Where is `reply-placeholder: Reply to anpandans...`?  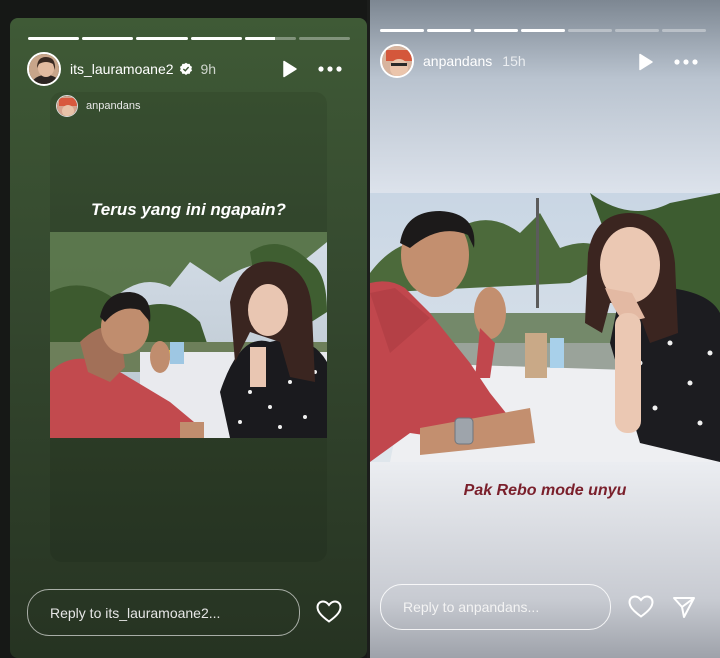
reply-placeholder: Reply to anpandans... is located at coordinates (471, 607).